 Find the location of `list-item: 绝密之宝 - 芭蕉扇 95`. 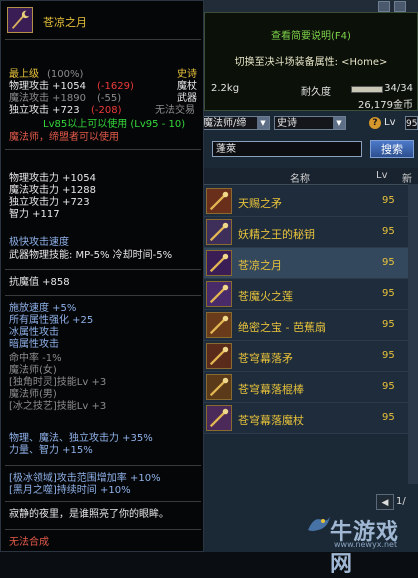

list-item: 绝密之宝 - 芭蕉扇 95 is located at coordinates (306, 325).